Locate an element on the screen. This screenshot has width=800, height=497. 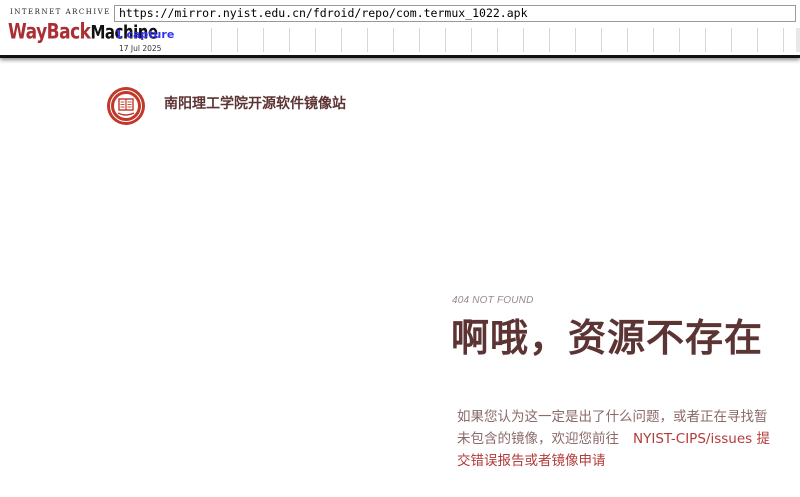
wayback-sparkline-current is located at coordinates (798, 40).